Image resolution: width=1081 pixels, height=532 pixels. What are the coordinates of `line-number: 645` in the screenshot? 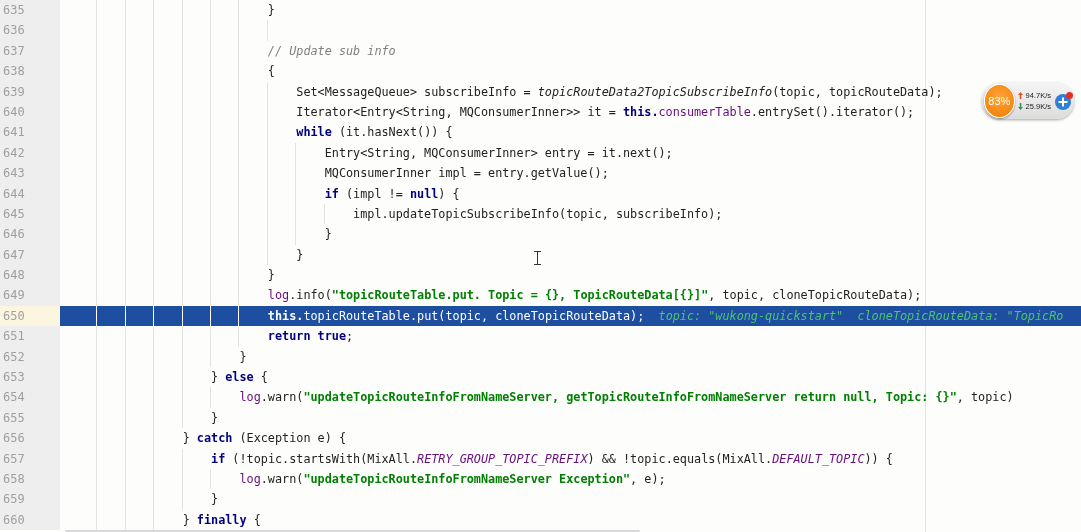 It's located at (30, 214).